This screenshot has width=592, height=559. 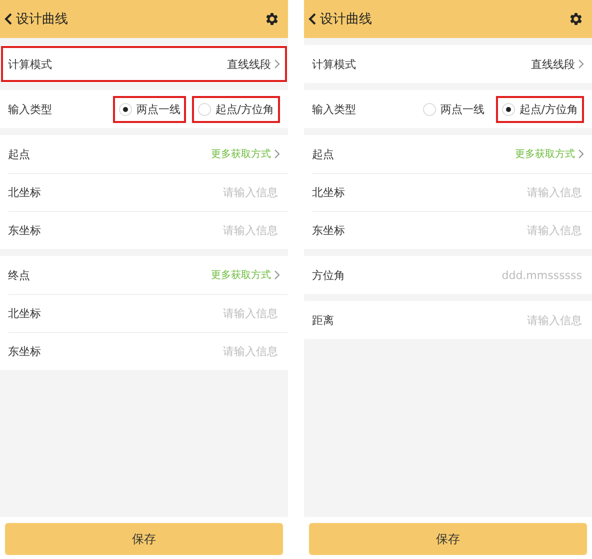 I want to click on input-field: ddd.mmssssss, so click(x=524, y=275).